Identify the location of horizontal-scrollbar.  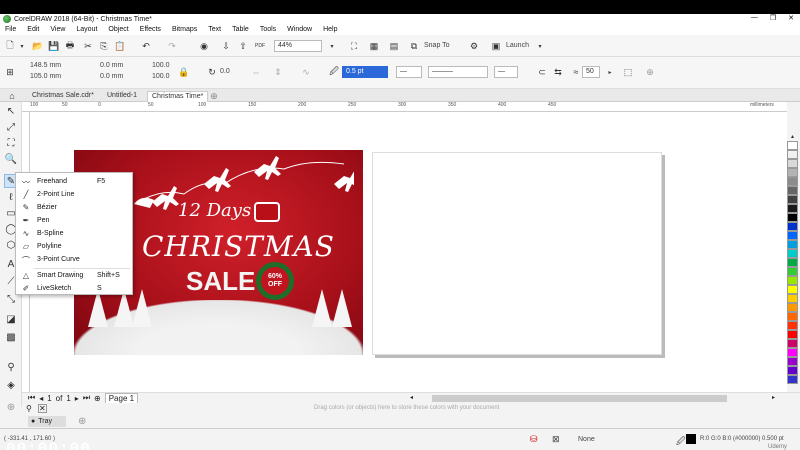
(579, 398).